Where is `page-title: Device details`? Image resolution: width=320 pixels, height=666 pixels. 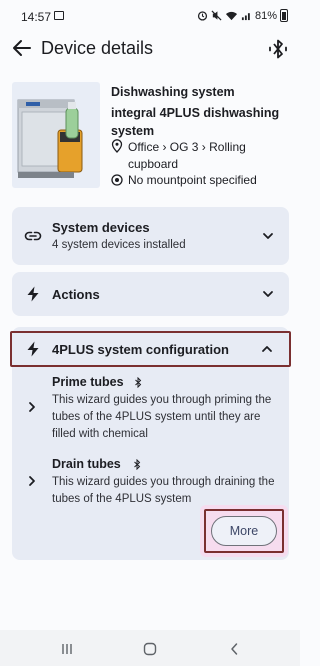
page-title: Device details is located at coordinates (97, 48).